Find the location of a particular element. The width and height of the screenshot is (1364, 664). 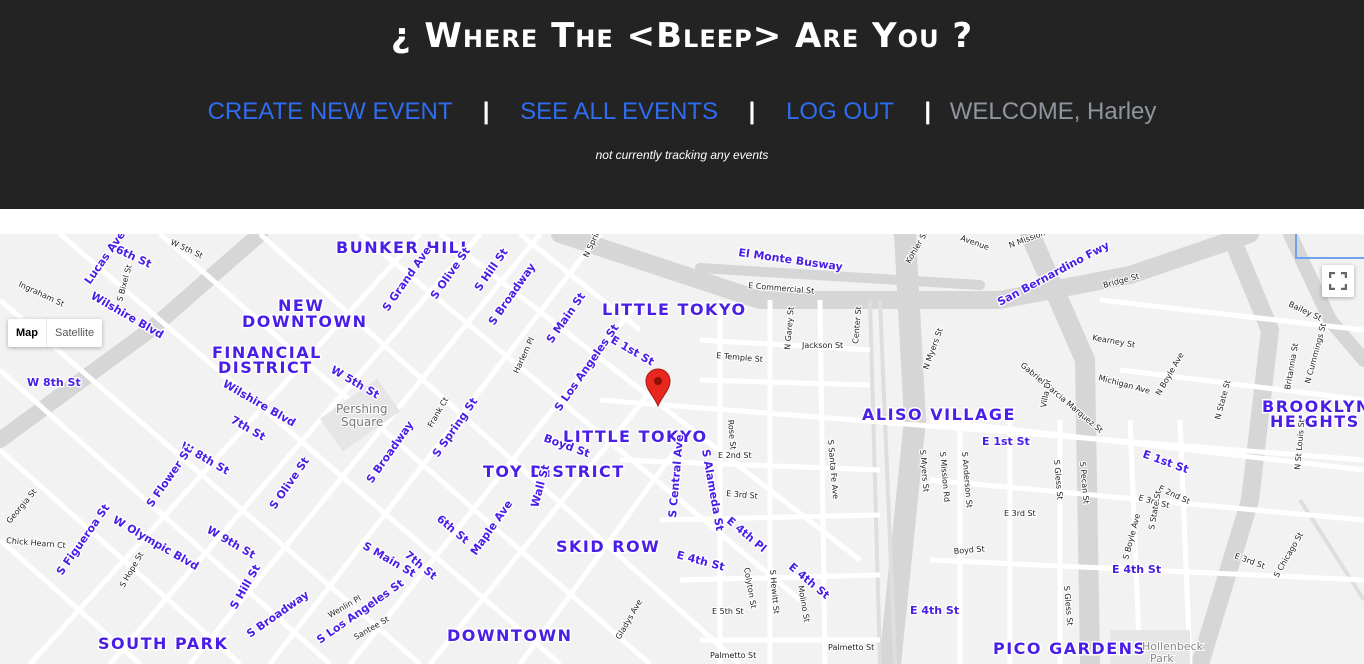

fullscreen-button is located at coordinates (1338, 281).